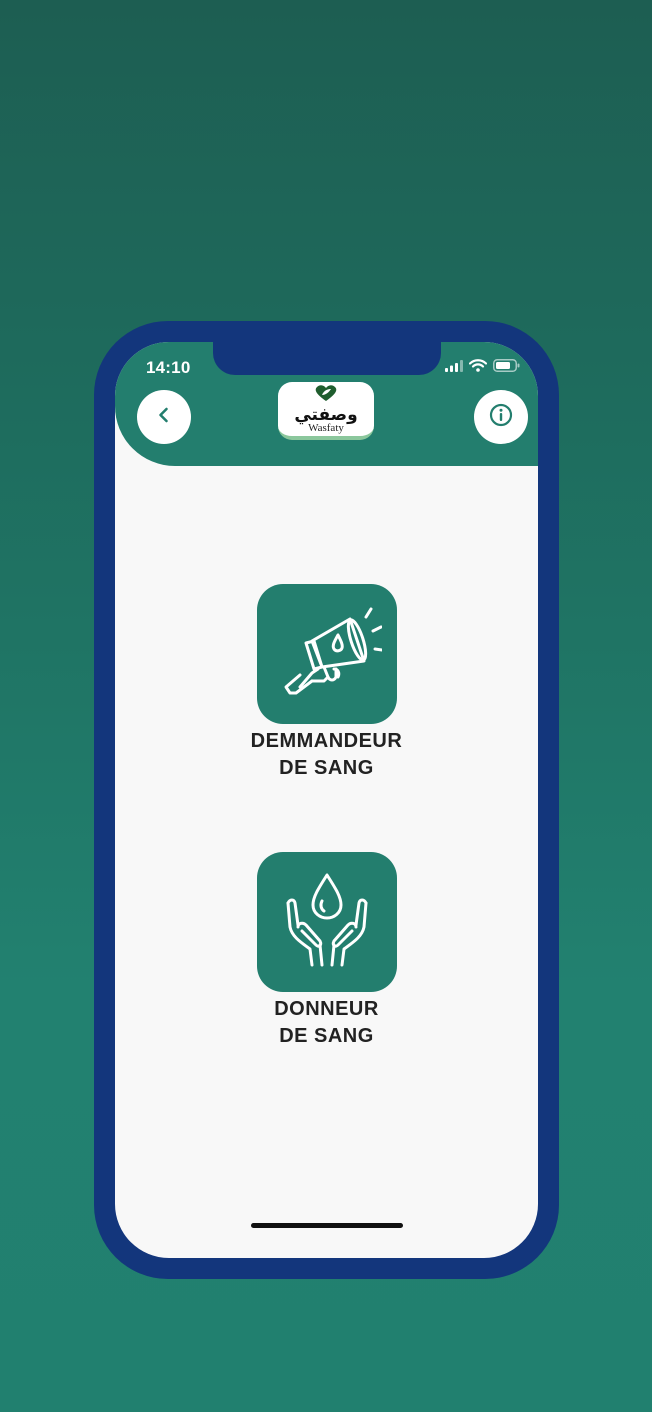  What do you see at coordinates (326, 1022) in the screenshot?
I see `blood-donor-label: DONNEUR DE SANG` at bounding box center [326, 1022].